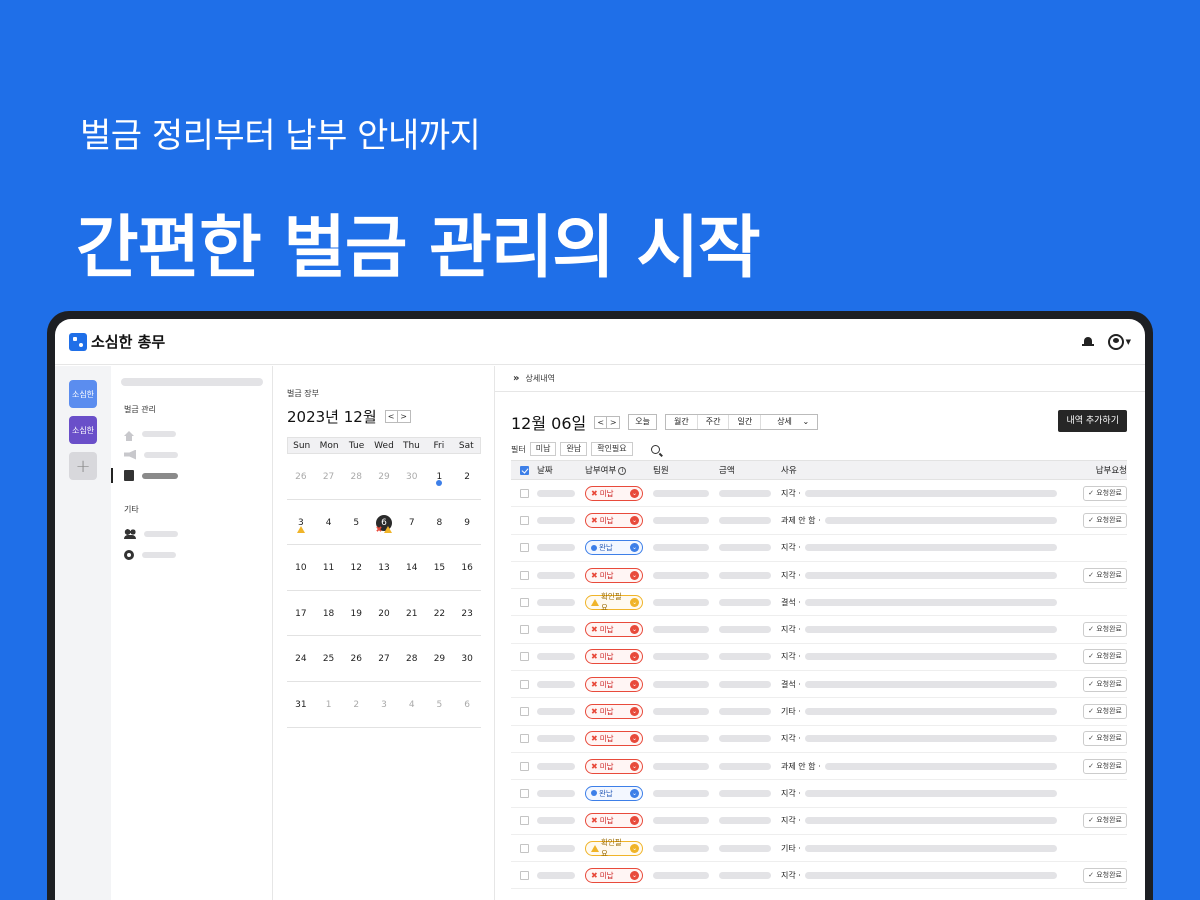 The image size is (1200, 900). I want to click on table-row: ✖ 미납 ⌄ 기타 · ✓ 요청완료, so click(819, 712).